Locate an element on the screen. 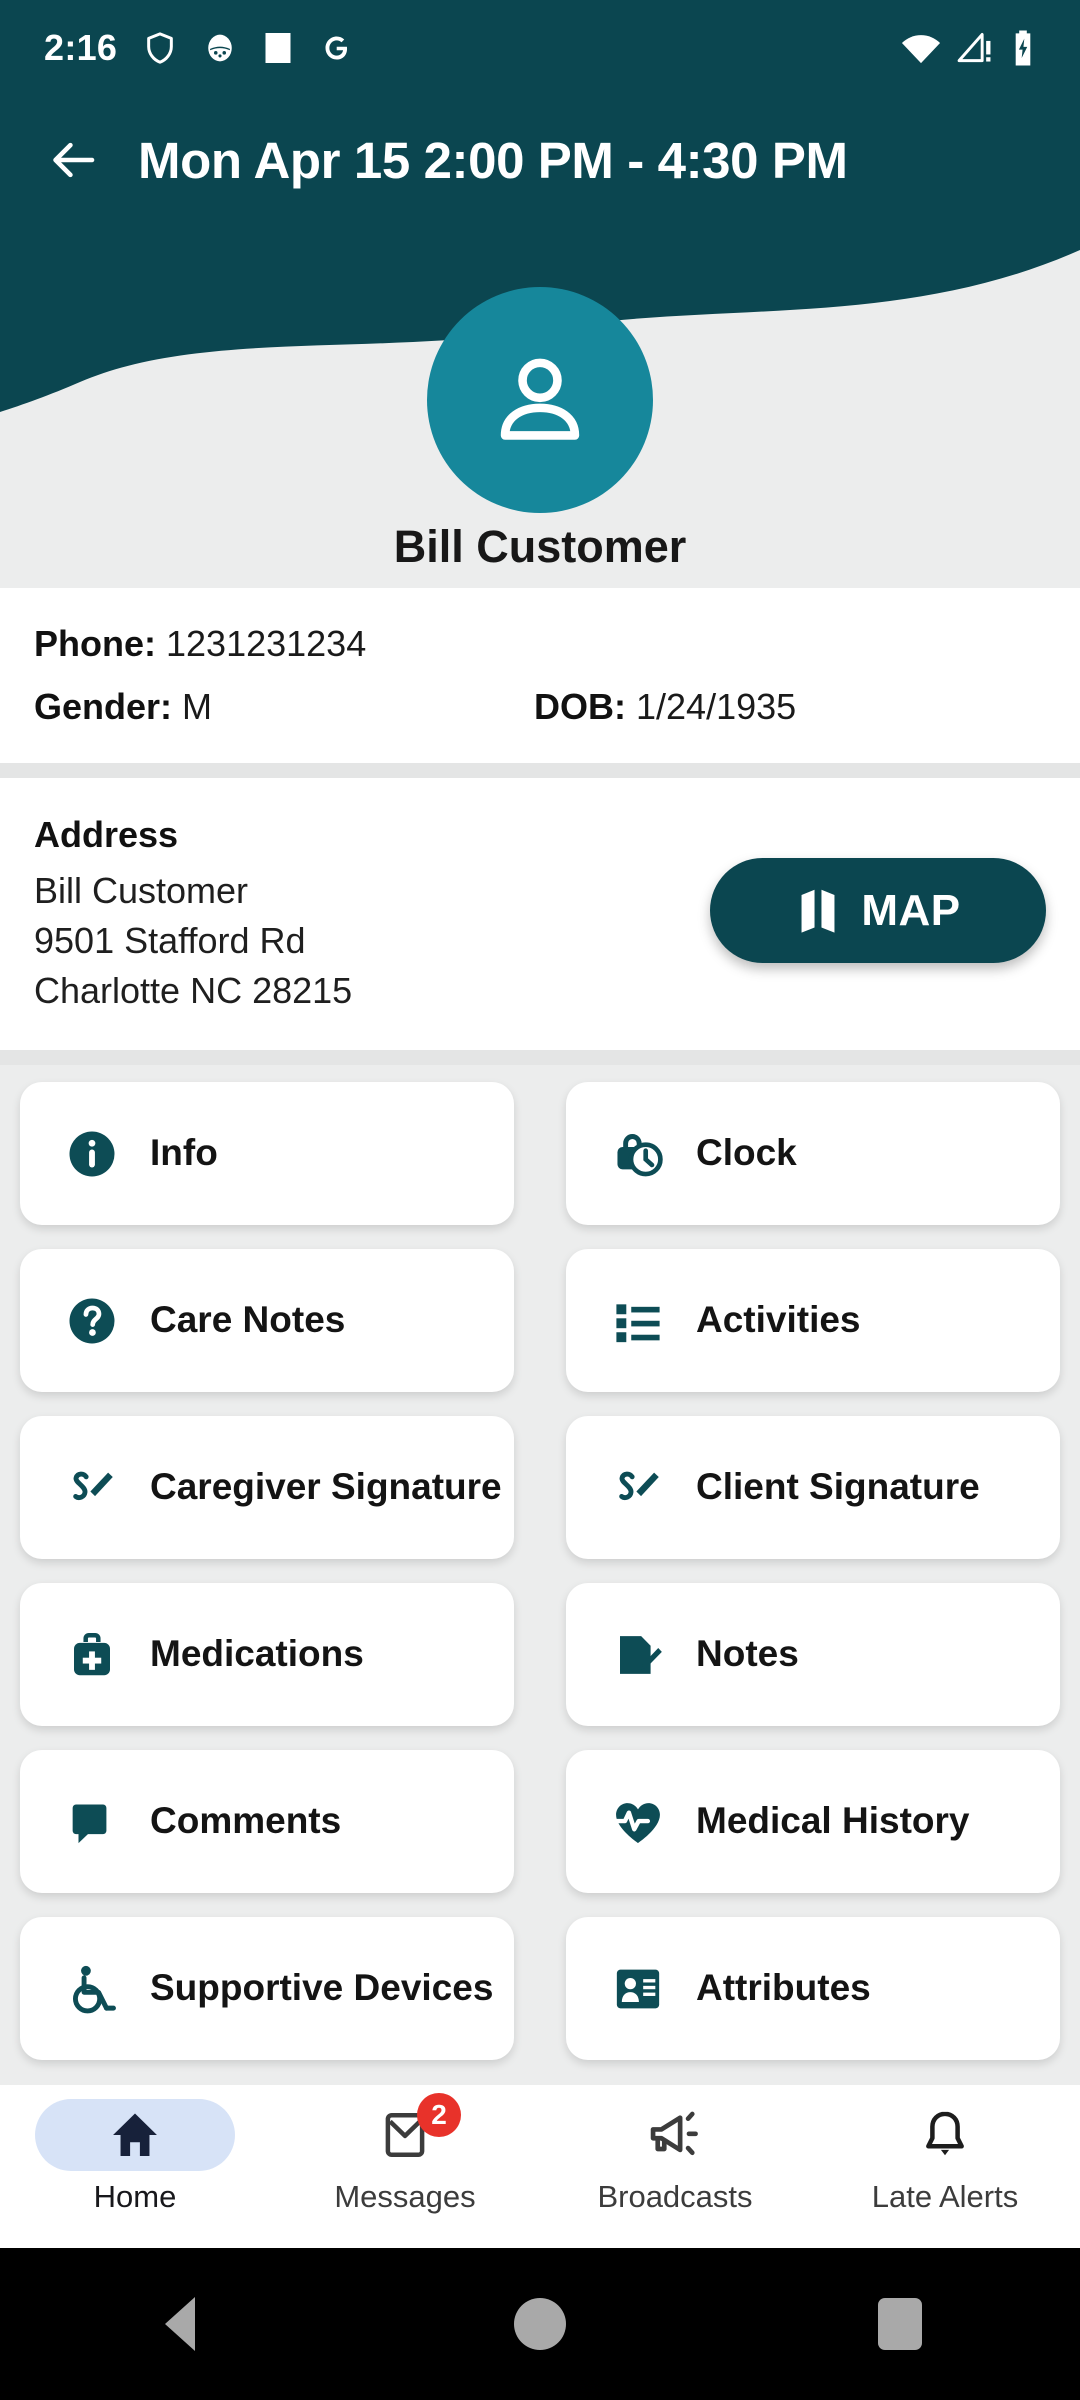  address-heading: Address is located at coordinates (106, 834).